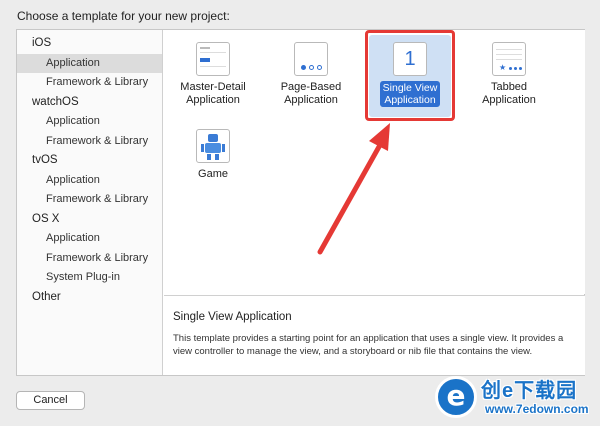  Describe the element at coordinates (50, 400) in the screenshot. I see `cancel-button: Cancel` at that location.